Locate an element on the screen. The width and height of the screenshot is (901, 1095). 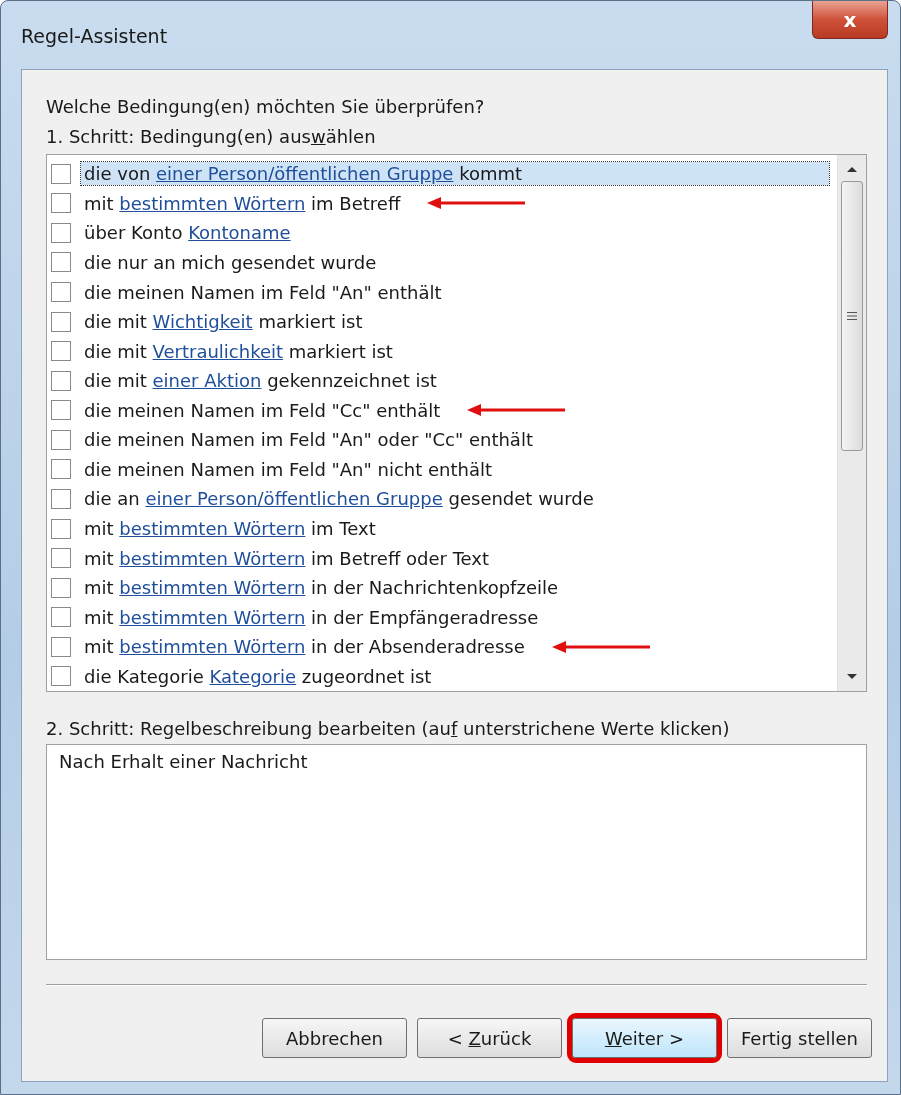
condition-item: über Konto Kontoname is located at coordinates (187, 233).